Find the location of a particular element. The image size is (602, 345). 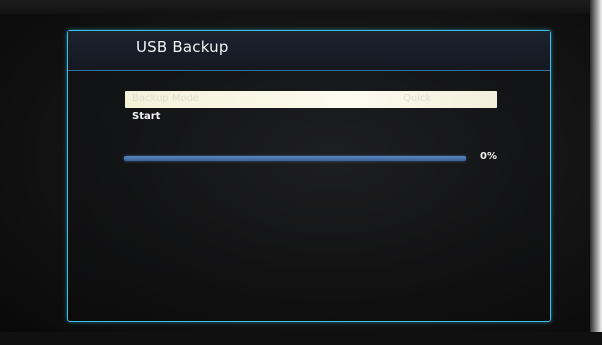

dialog-titlebar: USB Backup is located at coordinates (309, 51).